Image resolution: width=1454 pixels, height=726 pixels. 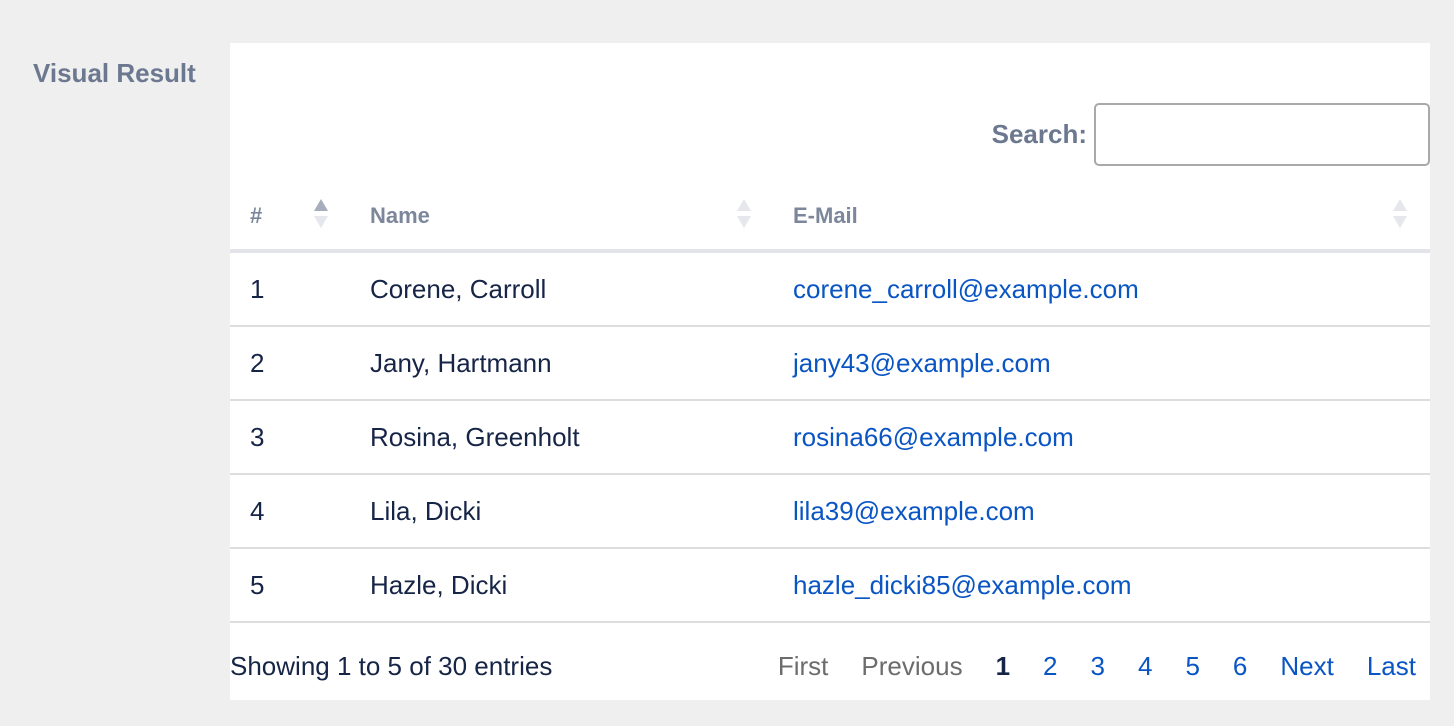 What do you see at coordinates (300, 437) in the screenshot?
I see `cell-number: 3` at bounding box center [300, 437].